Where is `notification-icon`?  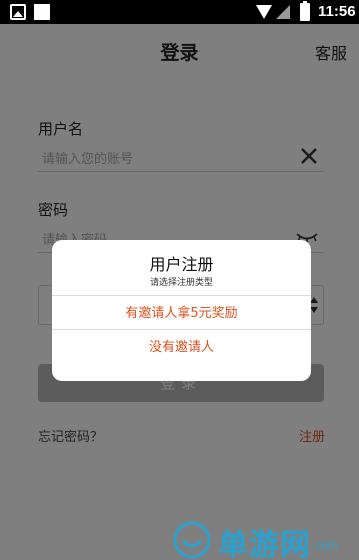
notification-icon is located at coordinates (42, 12).